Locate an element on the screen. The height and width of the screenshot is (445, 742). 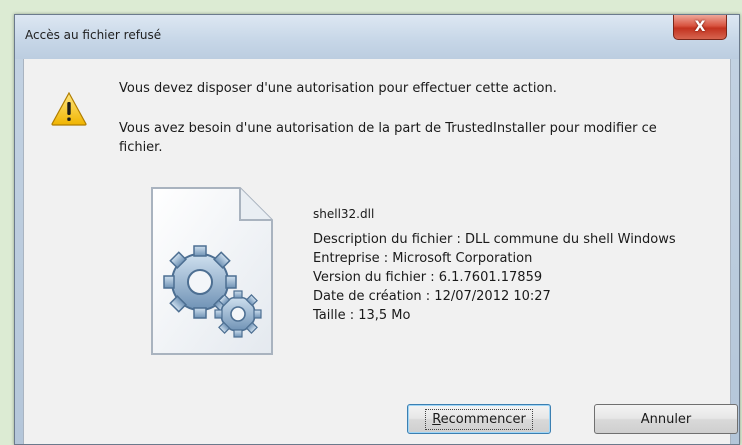
file-version: Version du fichier : 6.1.7601.17859 is located at coordinates (428, 277).